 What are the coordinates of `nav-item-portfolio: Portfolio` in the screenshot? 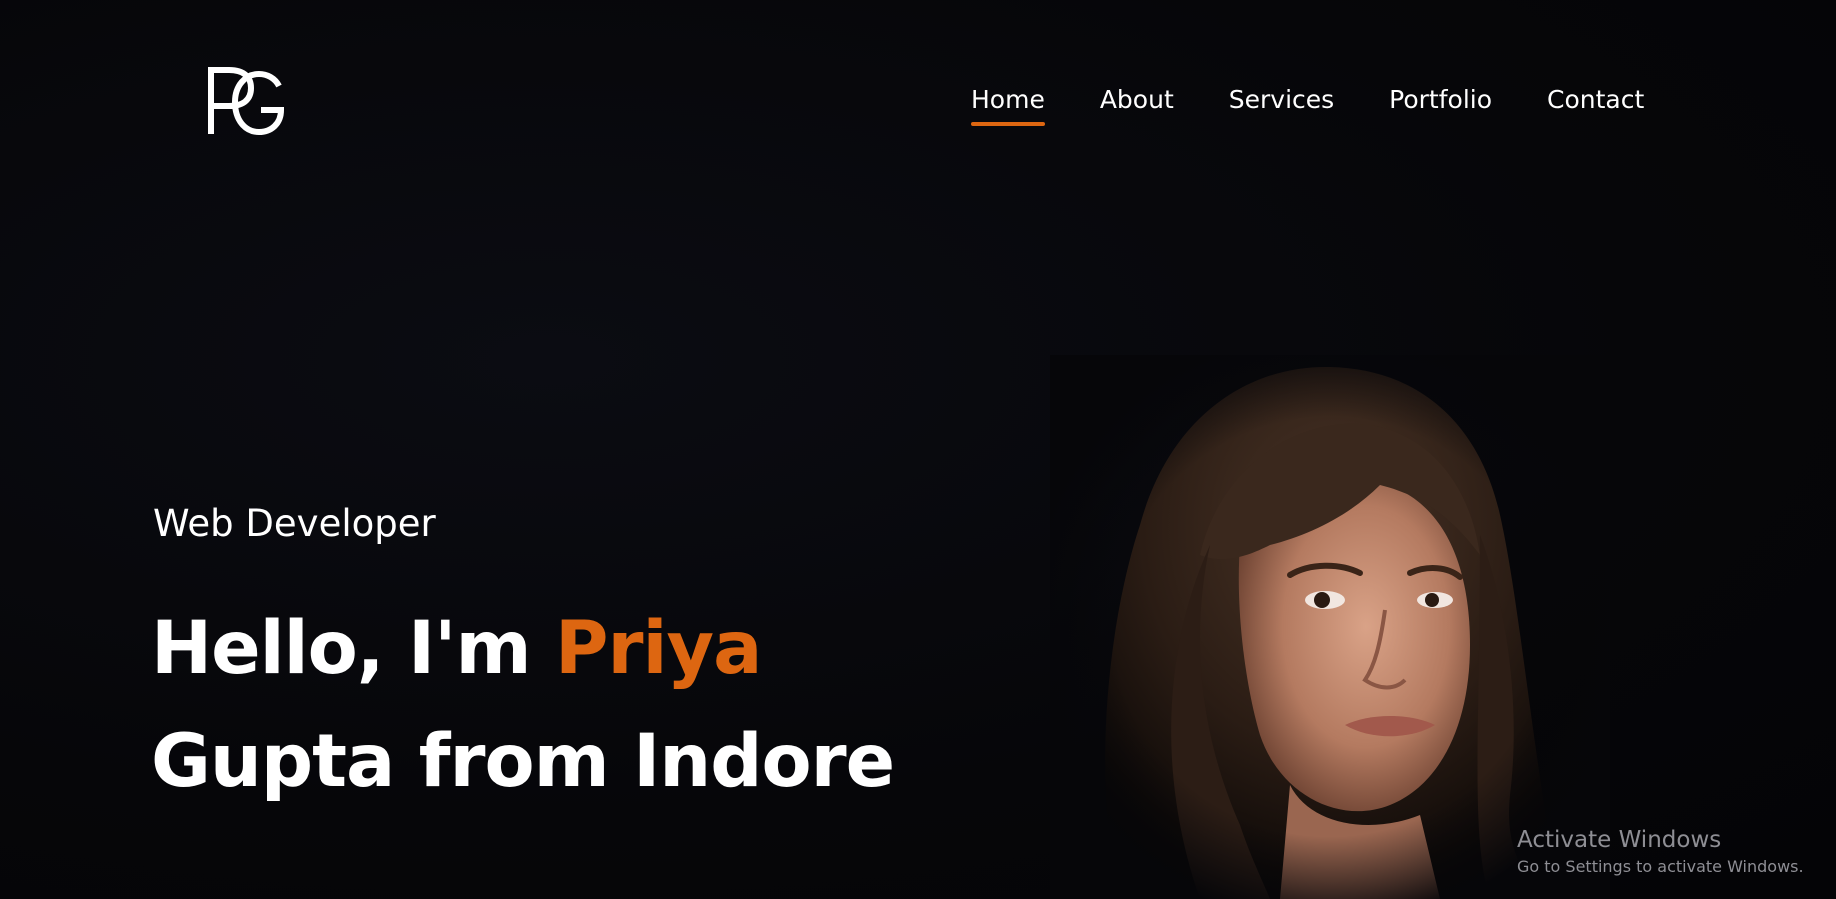 It's located at (1440, 100).